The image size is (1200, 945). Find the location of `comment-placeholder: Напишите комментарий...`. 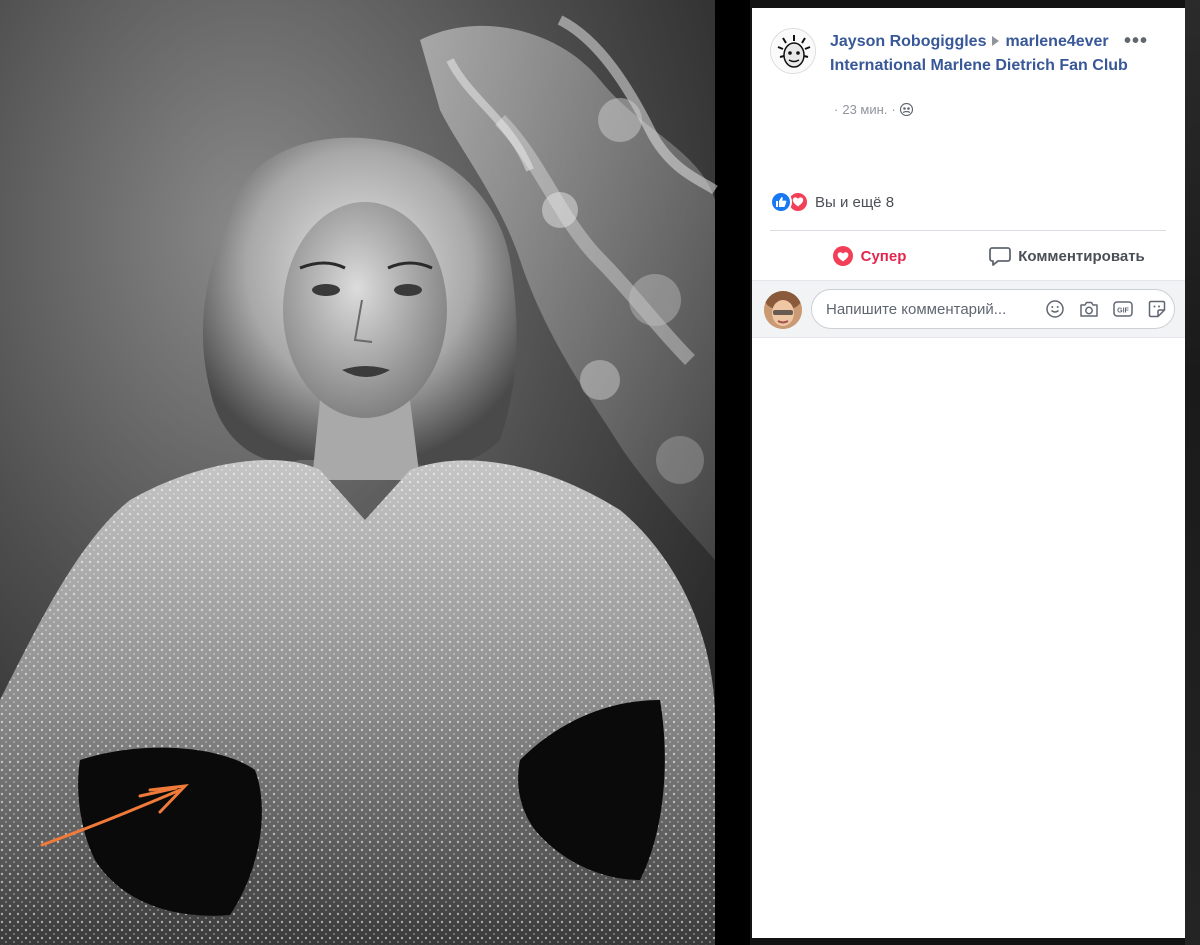

comment-placeholder: Напишите комментарий... is located at coordinates (916, 309).